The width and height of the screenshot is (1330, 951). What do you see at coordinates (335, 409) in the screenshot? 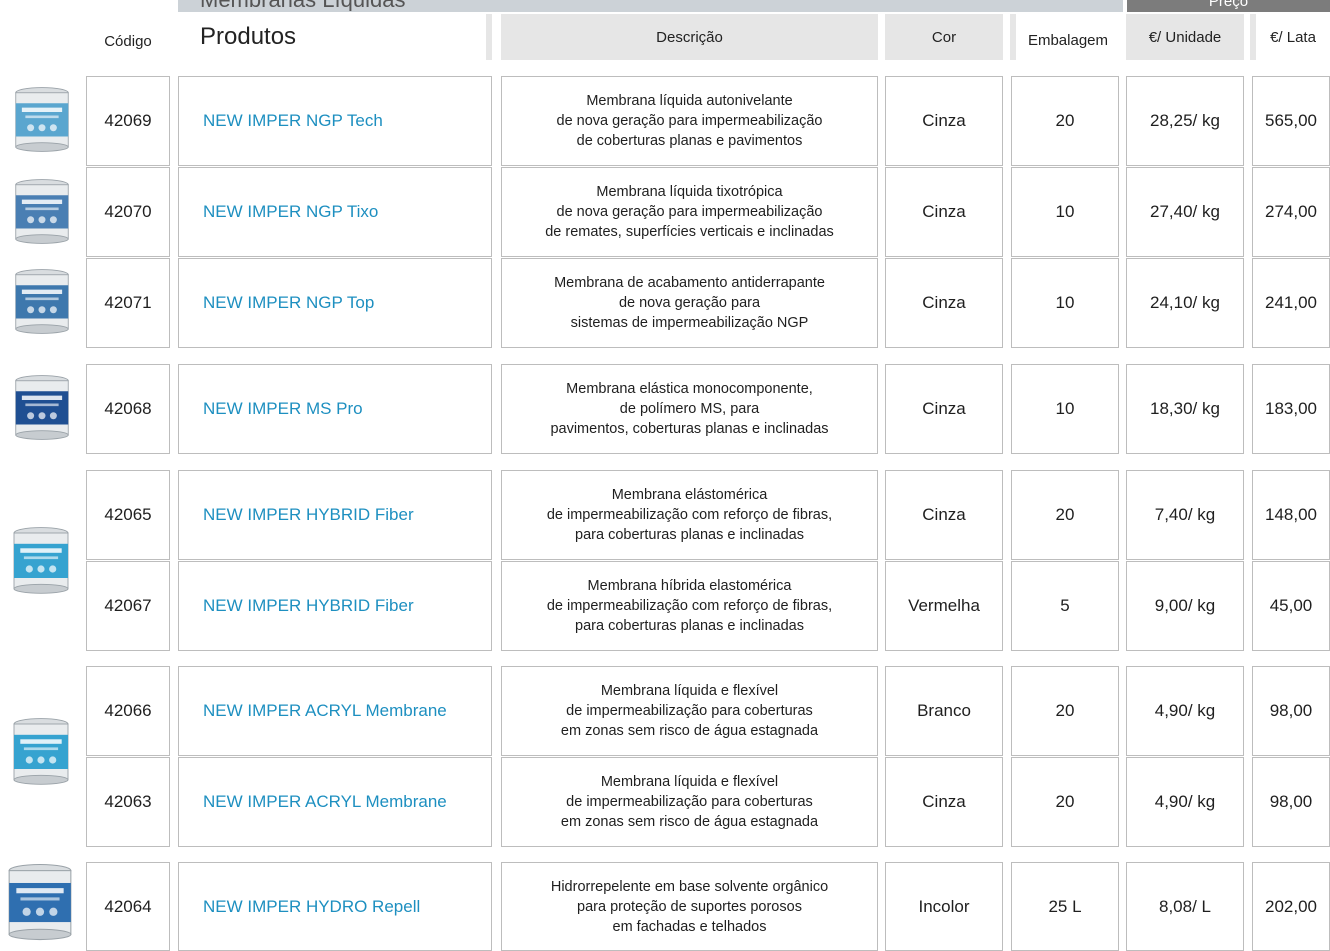
I see `product-link: NEW IMPER MS Pro` at bounding box center [335, 409].